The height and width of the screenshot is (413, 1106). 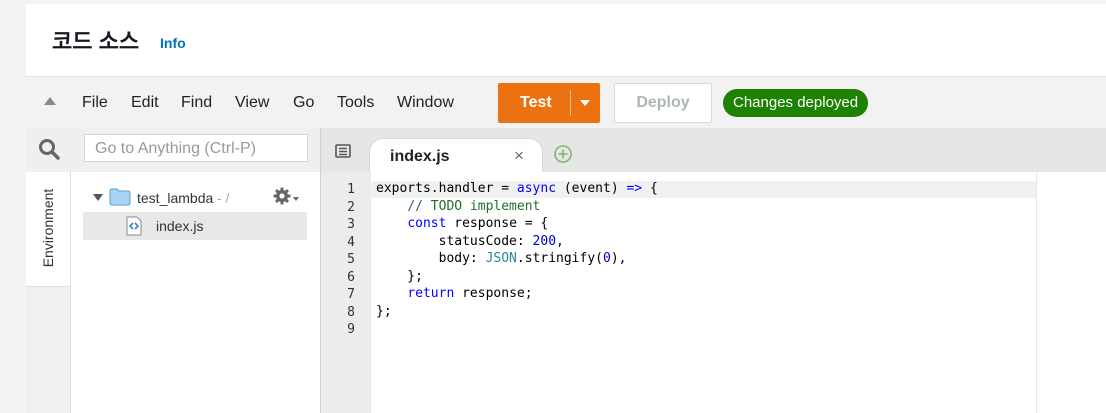 I want to click on test-button-label: Test, so click(x=536, y=102).